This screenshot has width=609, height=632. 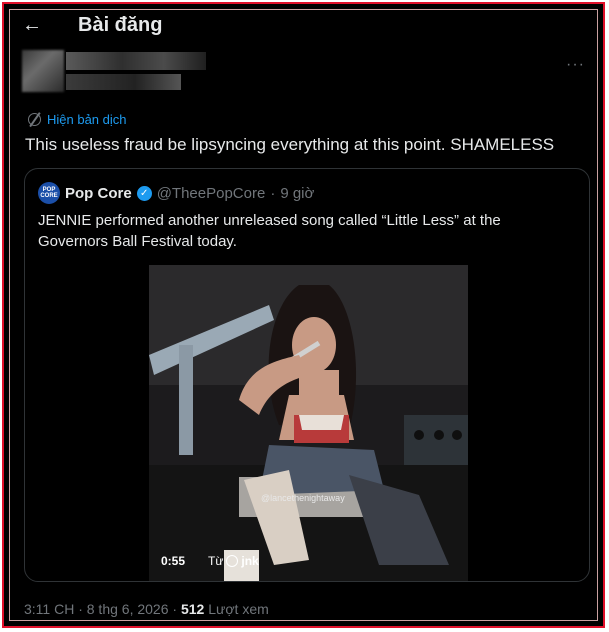 What do you see at coordinates (303, 498) in the screenshot?
I see `video-watermark: @lancethenightaway` at bounding box center [303, 498].